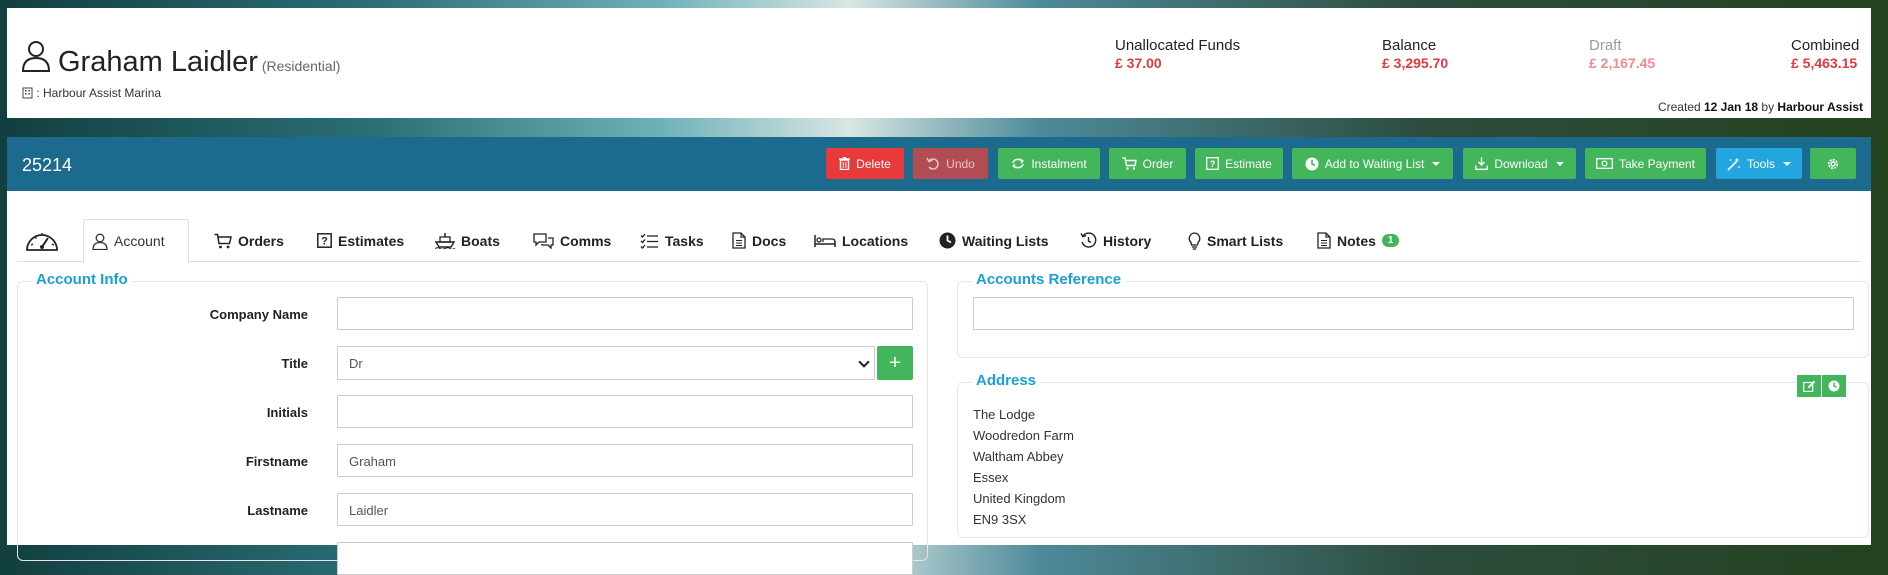 Image resolution: width=1888 pixels, height=575 pixels. I want to click on dashboard-gauge-icon, so click(42, 241).